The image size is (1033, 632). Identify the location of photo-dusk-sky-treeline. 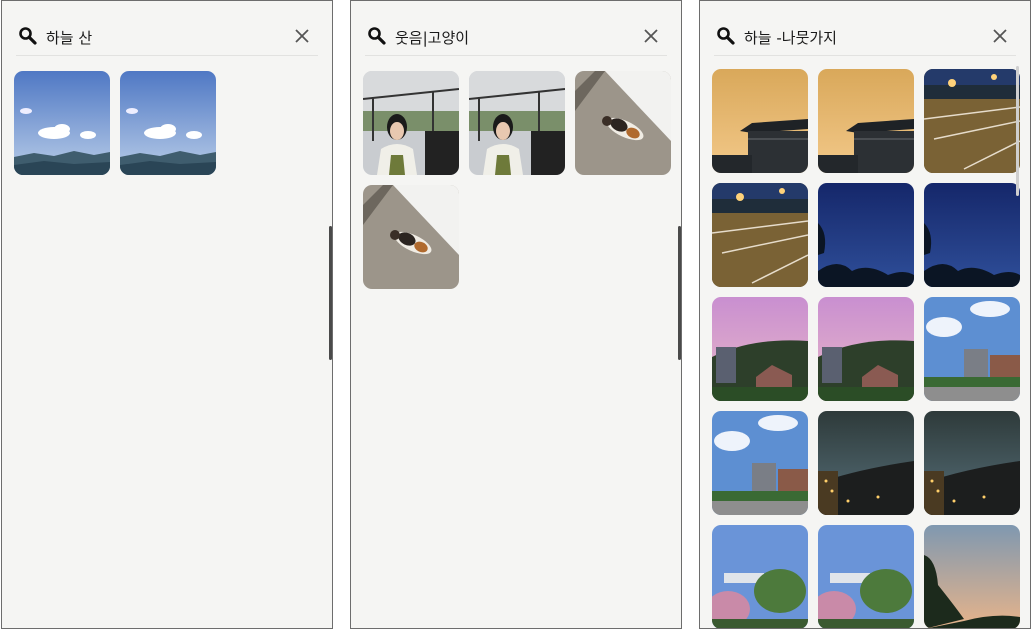
(972, 576).